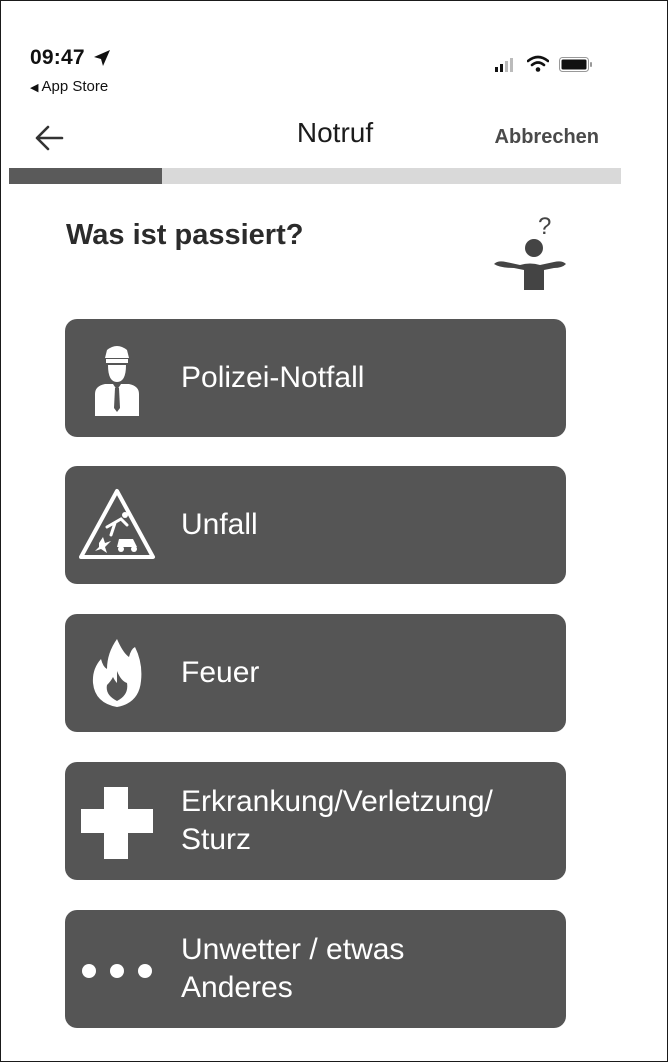 Image resolution: width=670 pixels, height=1064 pixels. Describe the element at coordinates (117, 971) in the screenshot. I see `more-dots-icon` at that location.